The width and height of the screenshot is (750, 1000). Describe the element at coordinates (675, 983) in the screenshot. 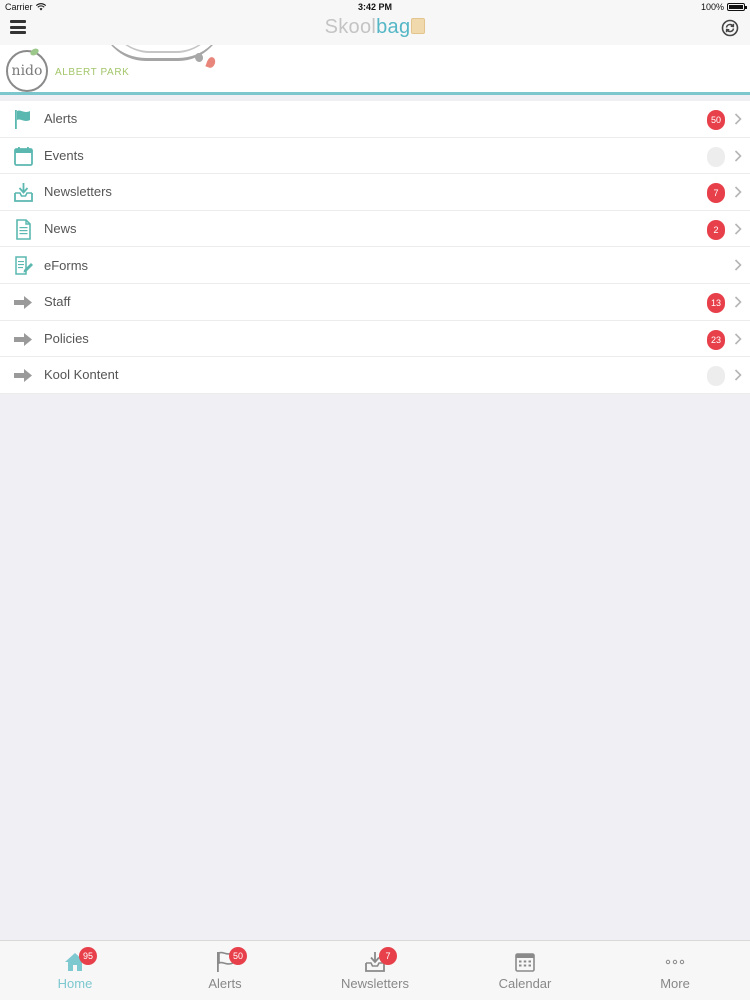

I see `tab-label: More` at that location.